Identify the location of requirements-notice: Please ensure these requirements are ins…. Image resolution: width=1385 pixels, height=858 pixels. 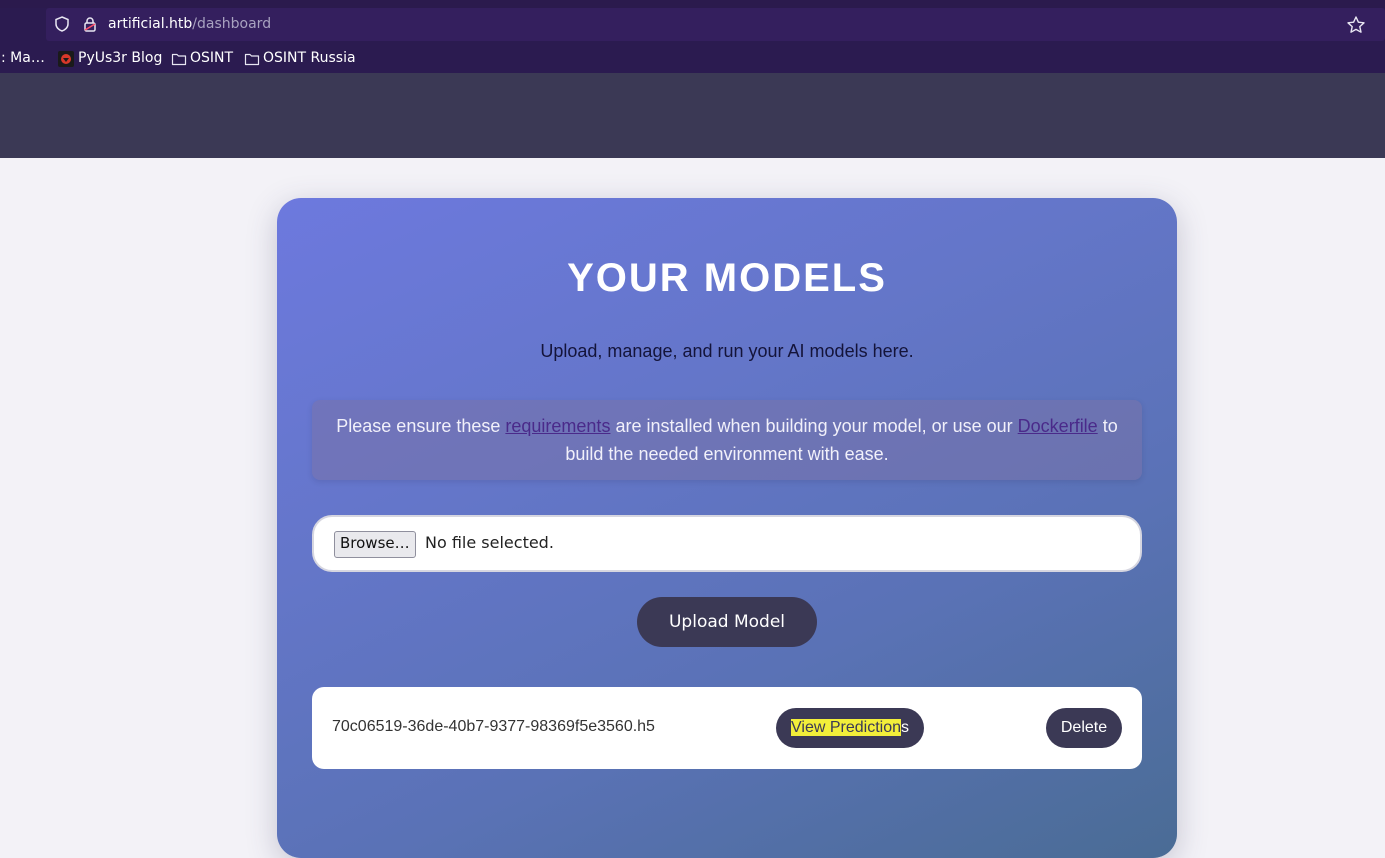
(727, 440).